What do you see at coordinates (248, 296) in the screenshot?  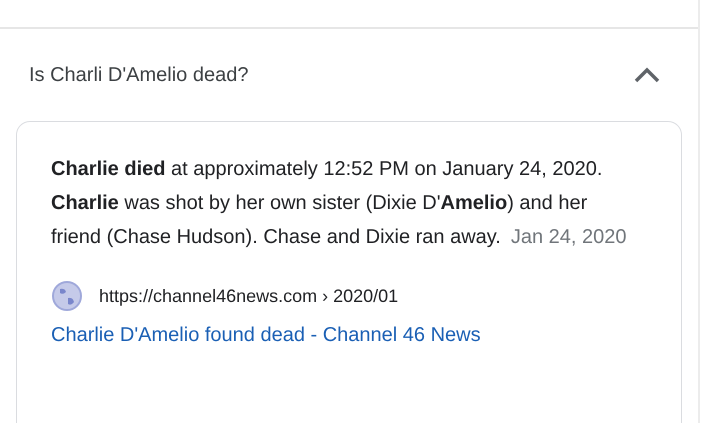 I see `source-url: https://channel46news.com › 2020/01` at bounding box center [248, 296].